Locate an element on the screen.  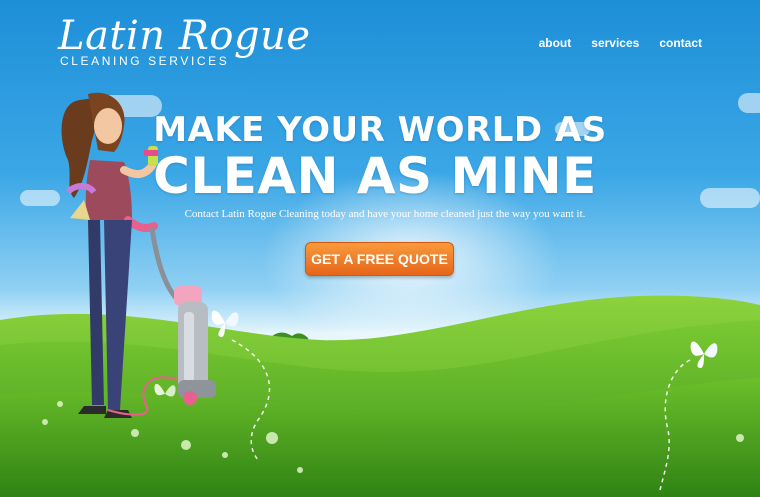
nav-link-contact: contact is located at coordinates (680, 43).